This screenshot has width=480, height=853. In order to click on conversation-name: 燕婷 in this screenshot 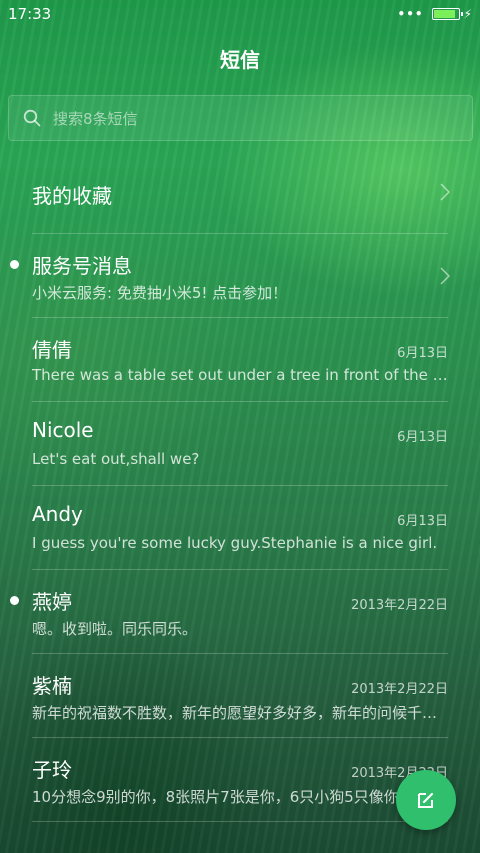, I will do `click(52, 602)`.